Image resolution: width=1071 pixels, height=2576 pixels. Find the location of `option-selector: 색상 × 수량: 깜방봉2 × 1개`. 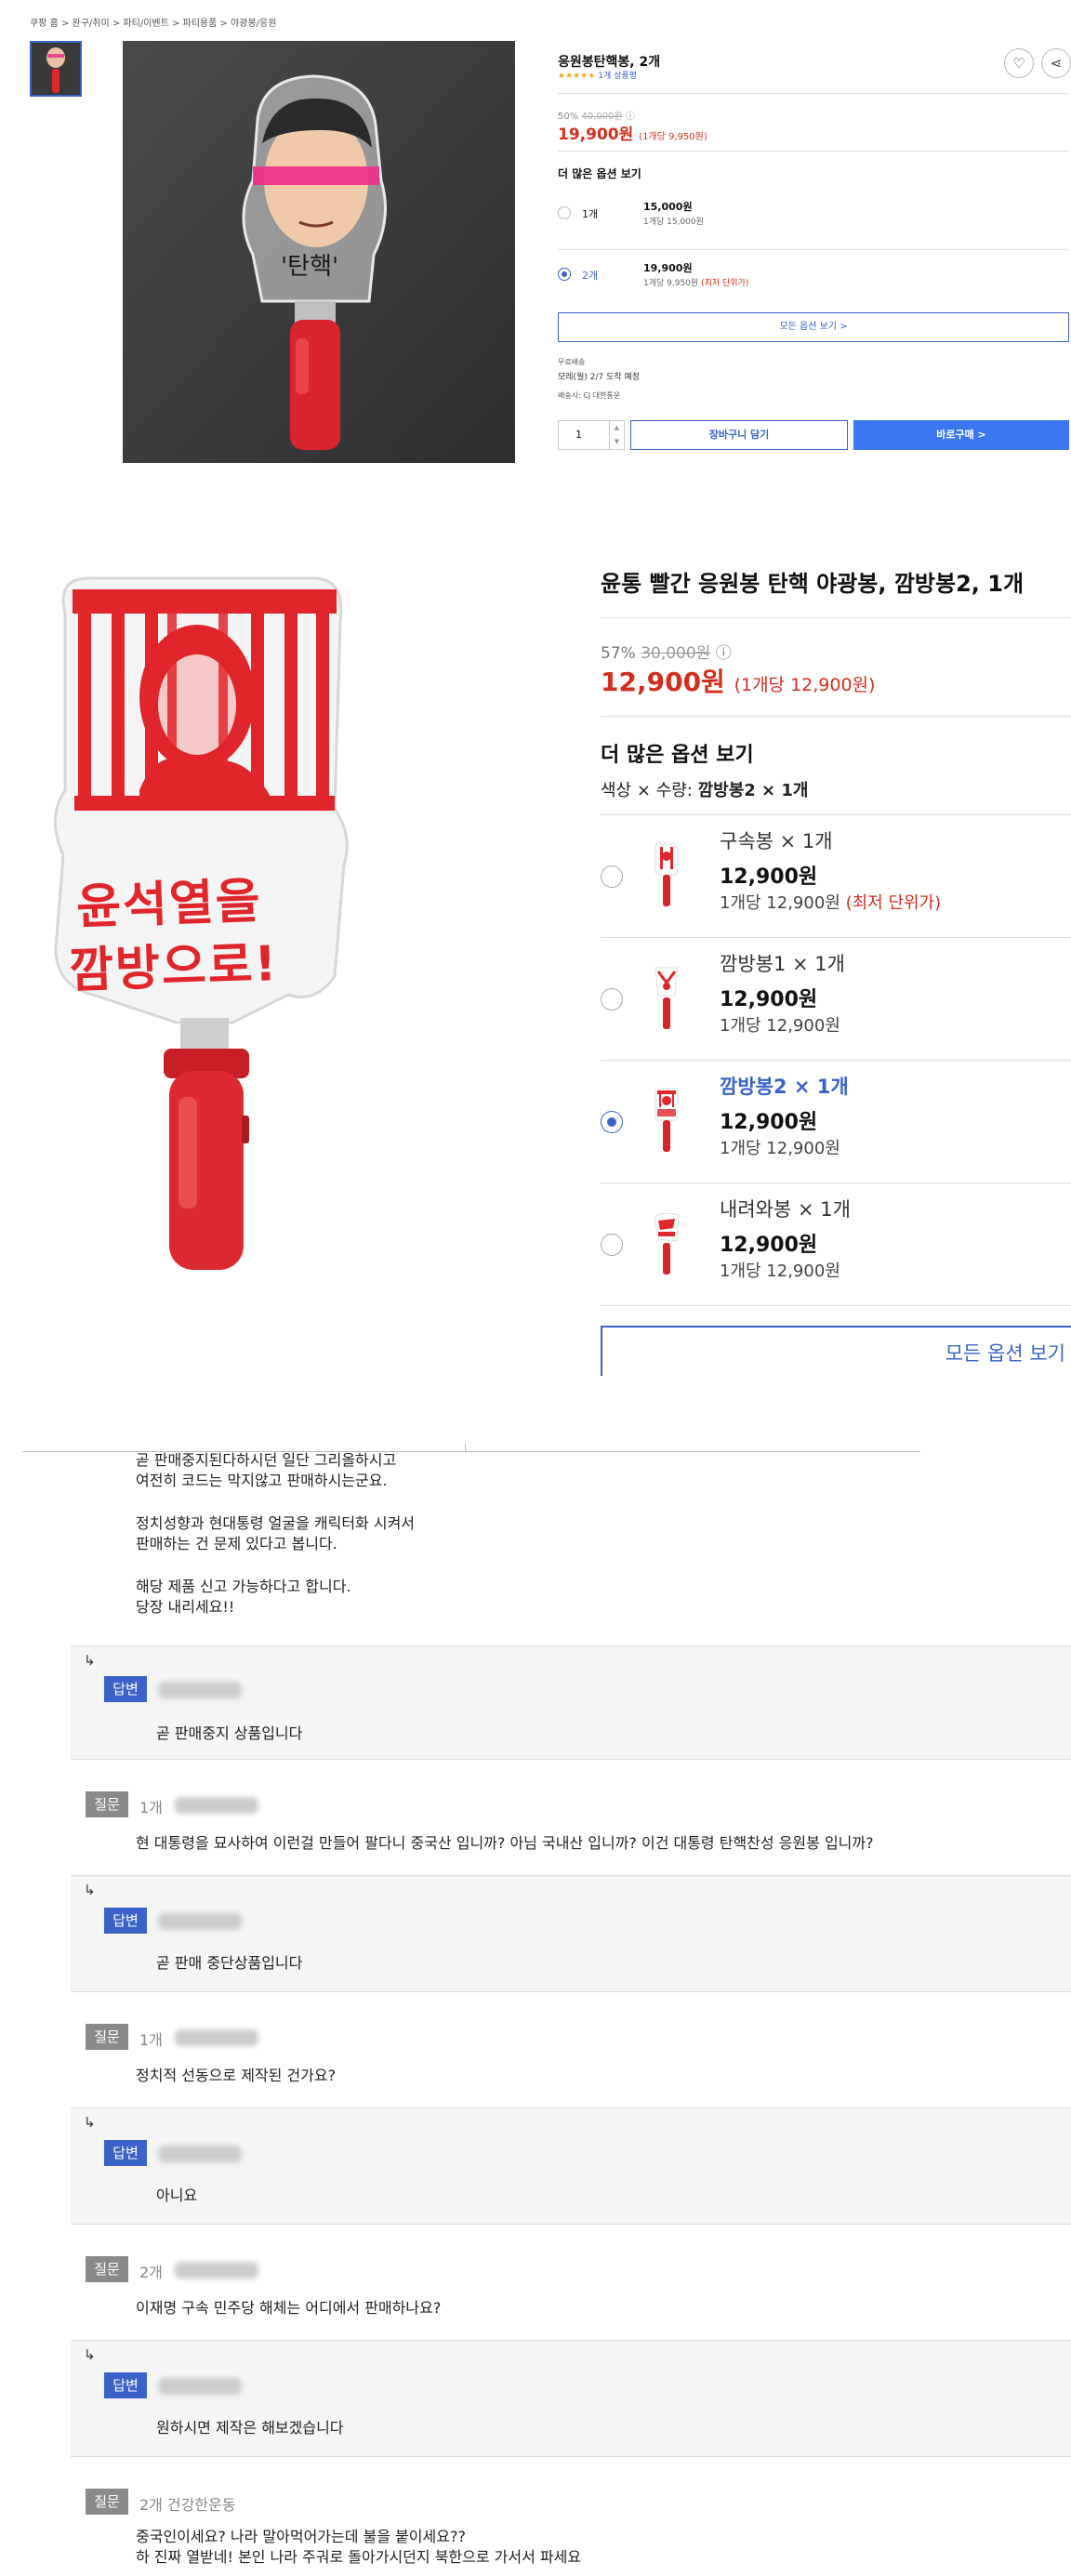

option-selector: 색상 × 수량: 깜방봉2 × 1개 is located at coordinates (705, 790).